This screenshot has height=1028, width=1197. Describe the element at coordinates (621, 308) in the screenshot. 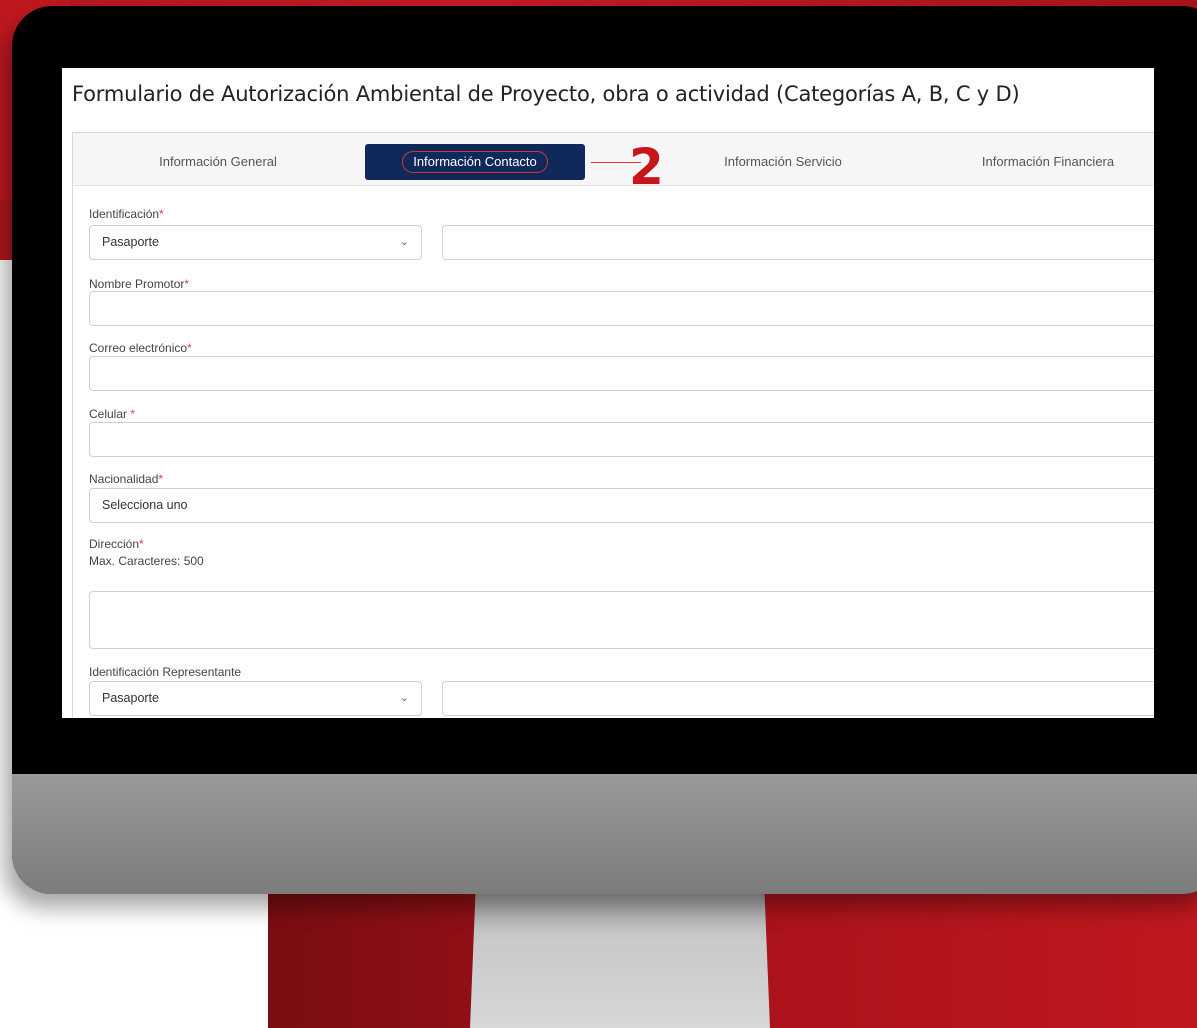

I see `nombre-promotor-input` at that location.